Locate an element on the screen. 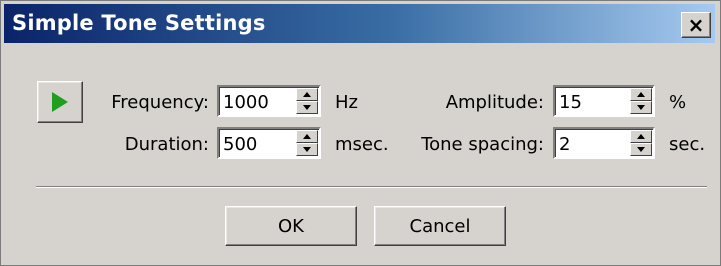 The height and width of the screenshot is (266, 721). duration-label: Duration: is located at coordinates (166, 144).